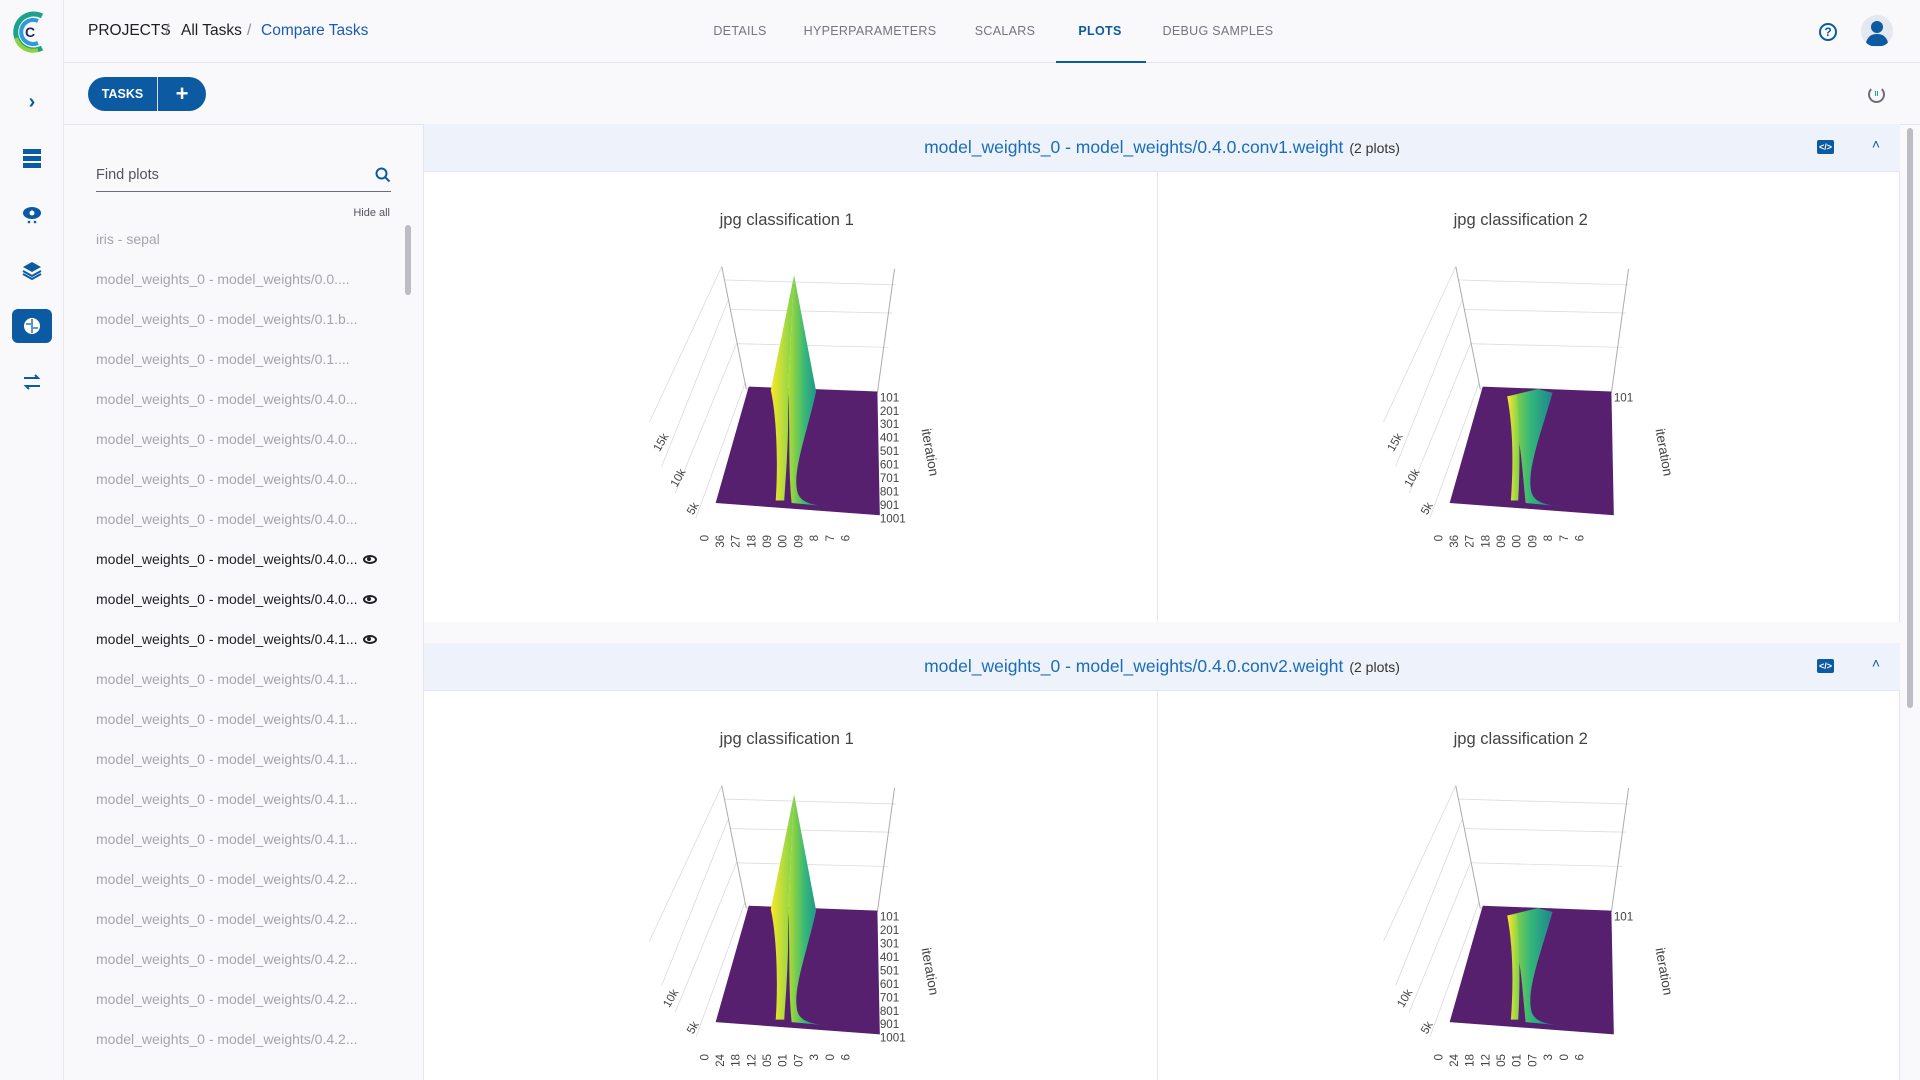  Describe the element at coordinates (371, 213) in the screenshot. I see `hide-all-button: Hide all` at that location.